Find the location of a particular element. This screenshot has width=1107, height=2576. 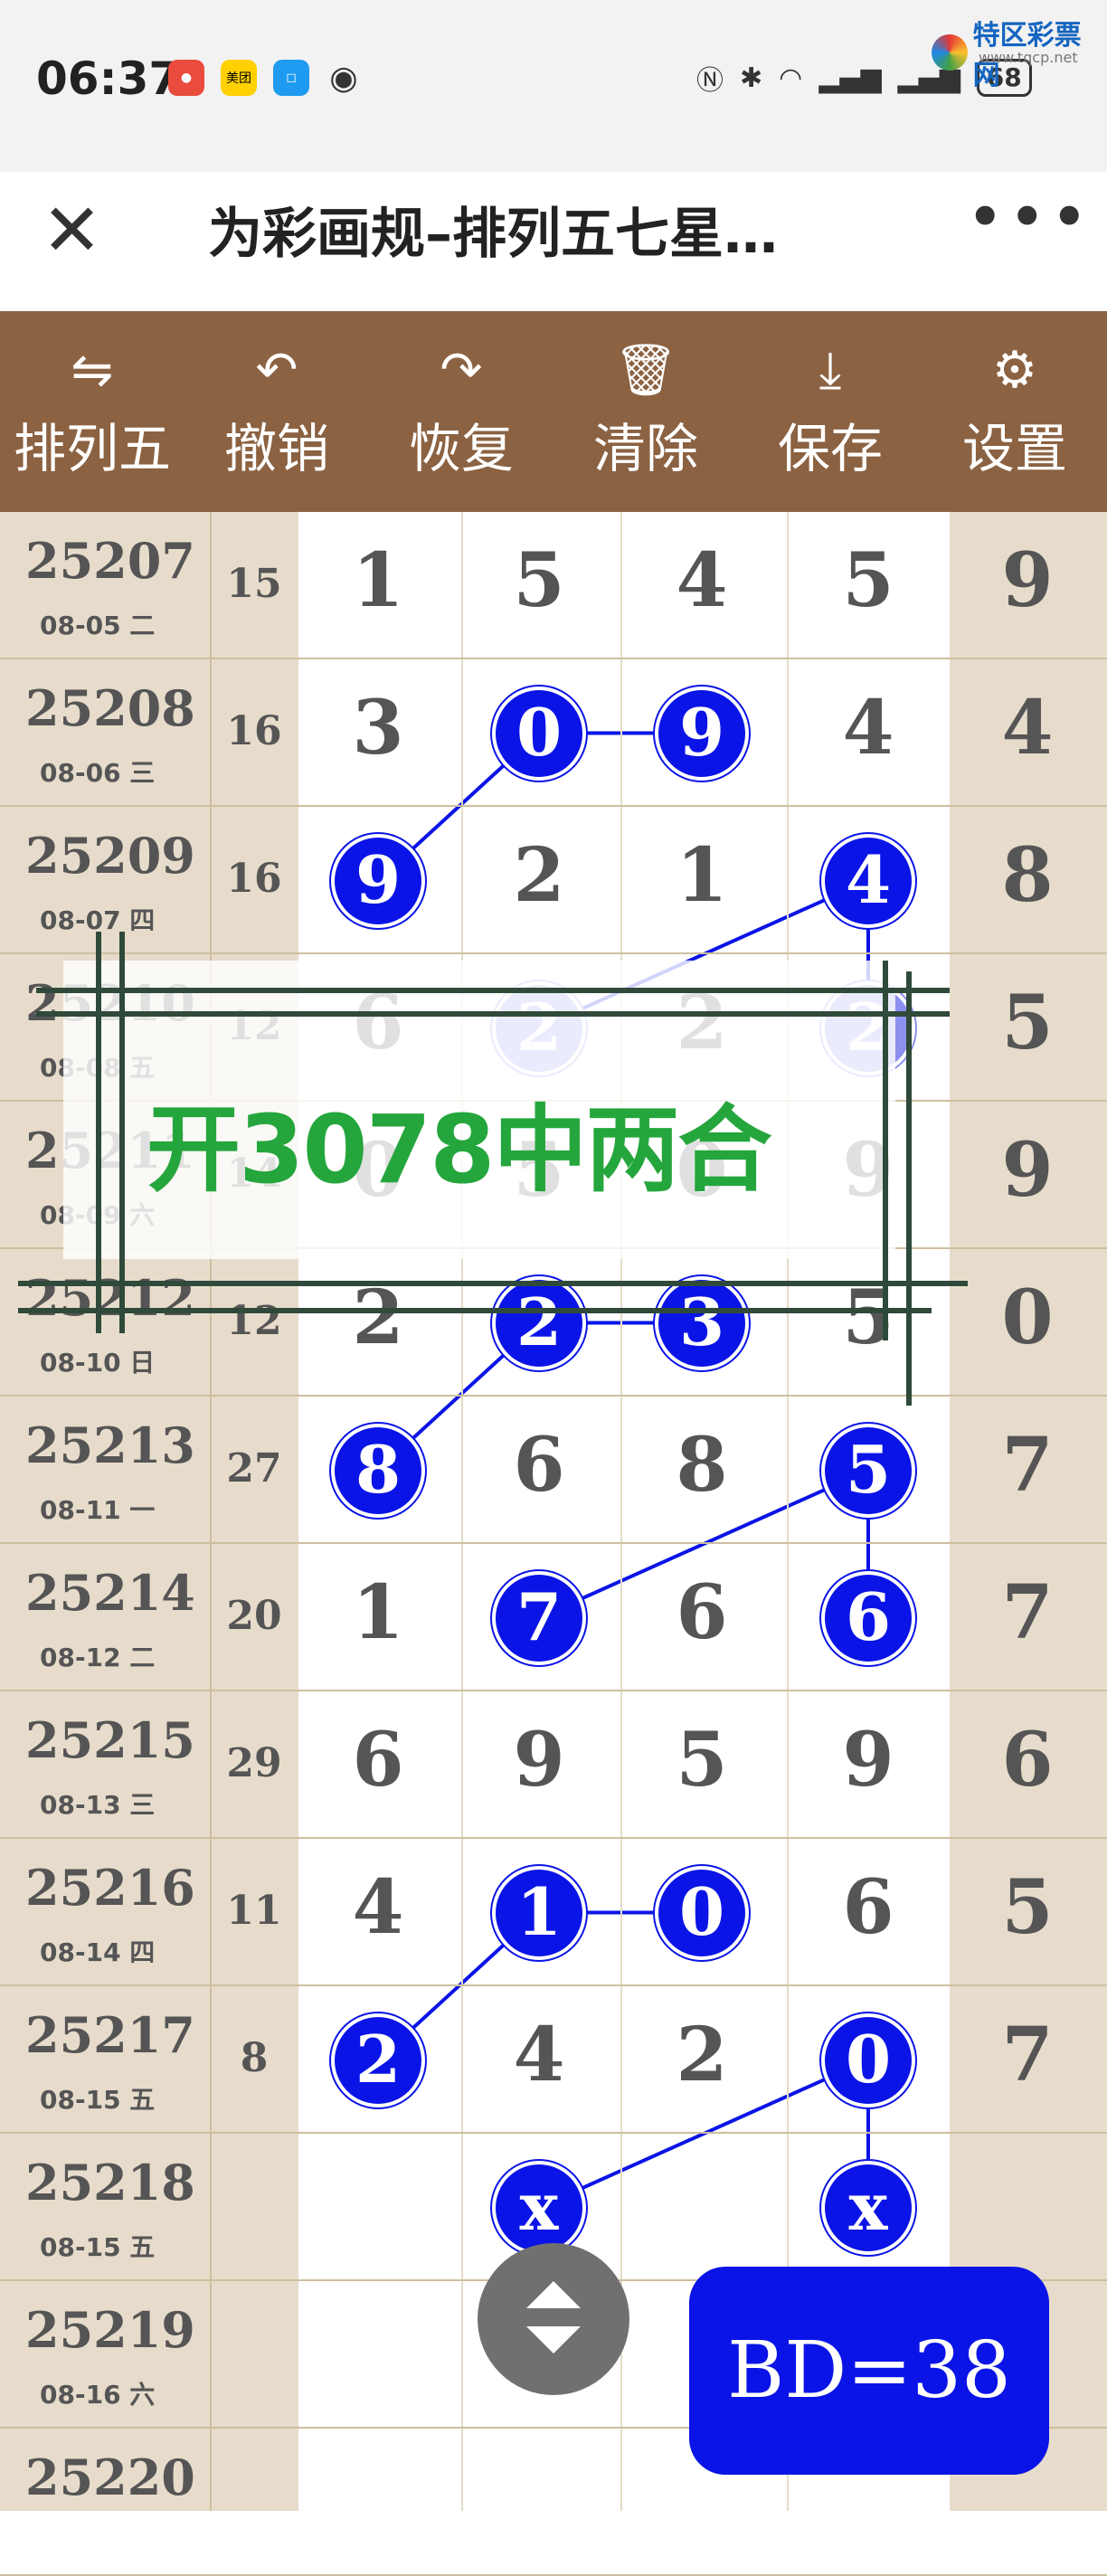

period-number: 25214 is located at coordinates (110, 1593).